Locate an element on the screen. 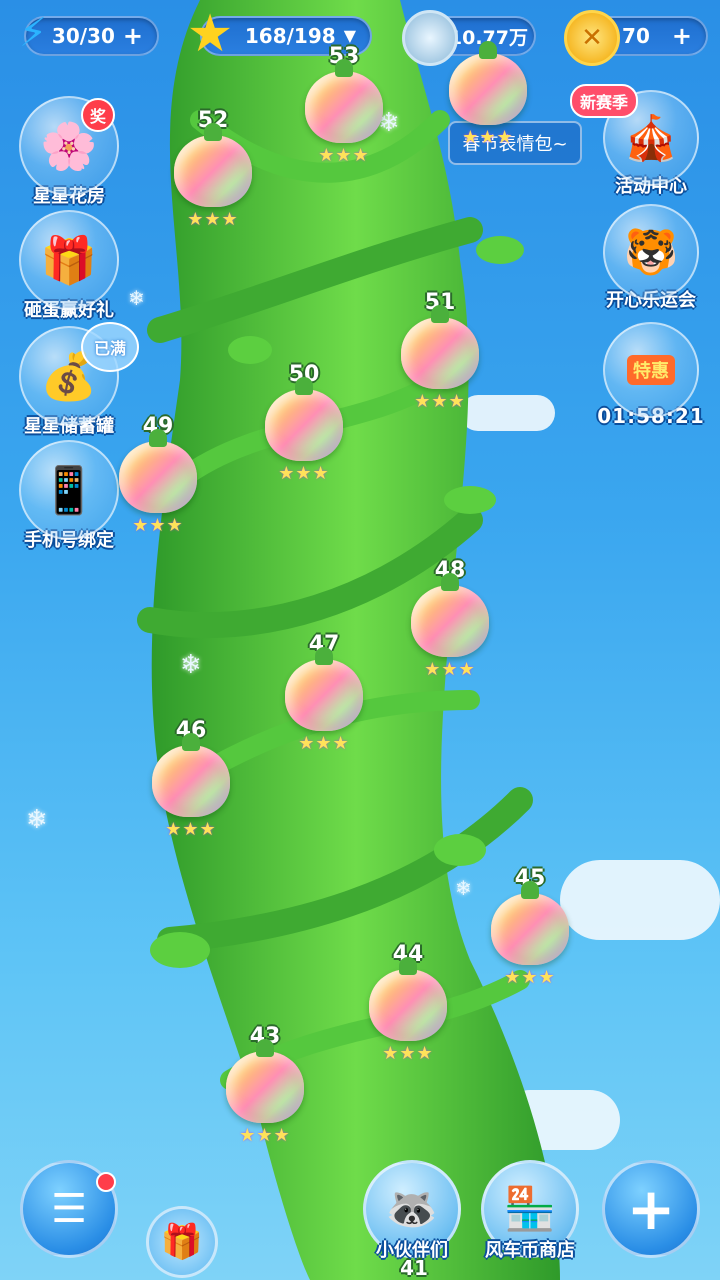 This screenshot has height=1280, width=720. gift-button: 🎁 is located at coordinates (182, 1242).